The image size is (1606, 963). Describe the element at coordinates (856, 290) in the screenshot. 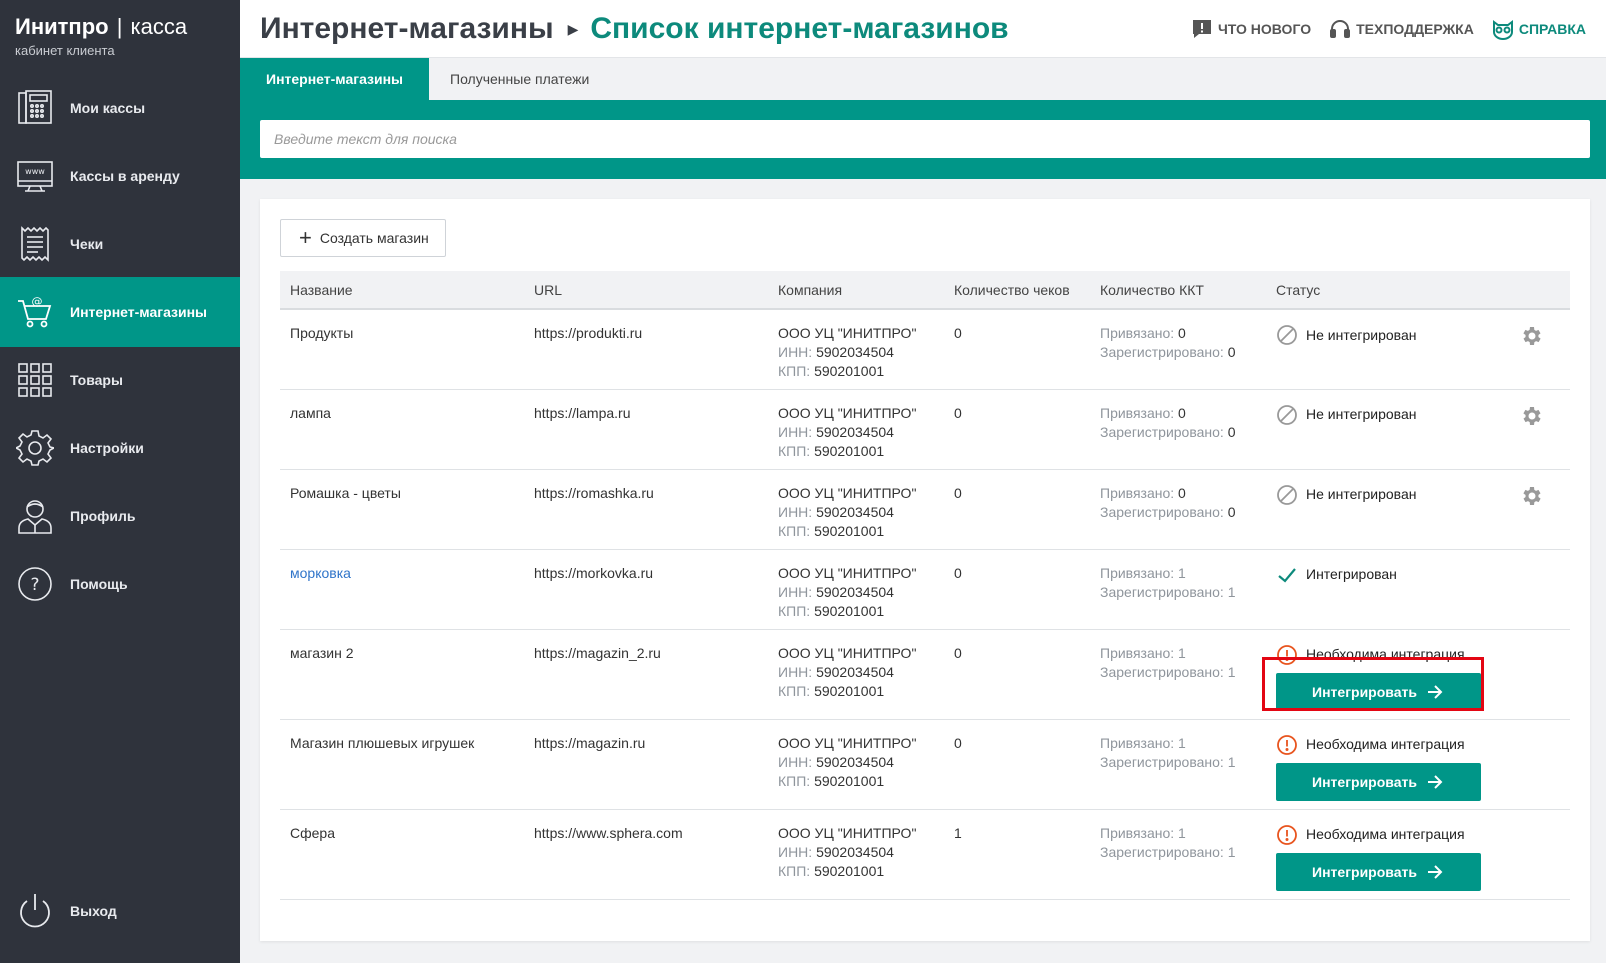

I see `column-header-company: Компания` at that location.